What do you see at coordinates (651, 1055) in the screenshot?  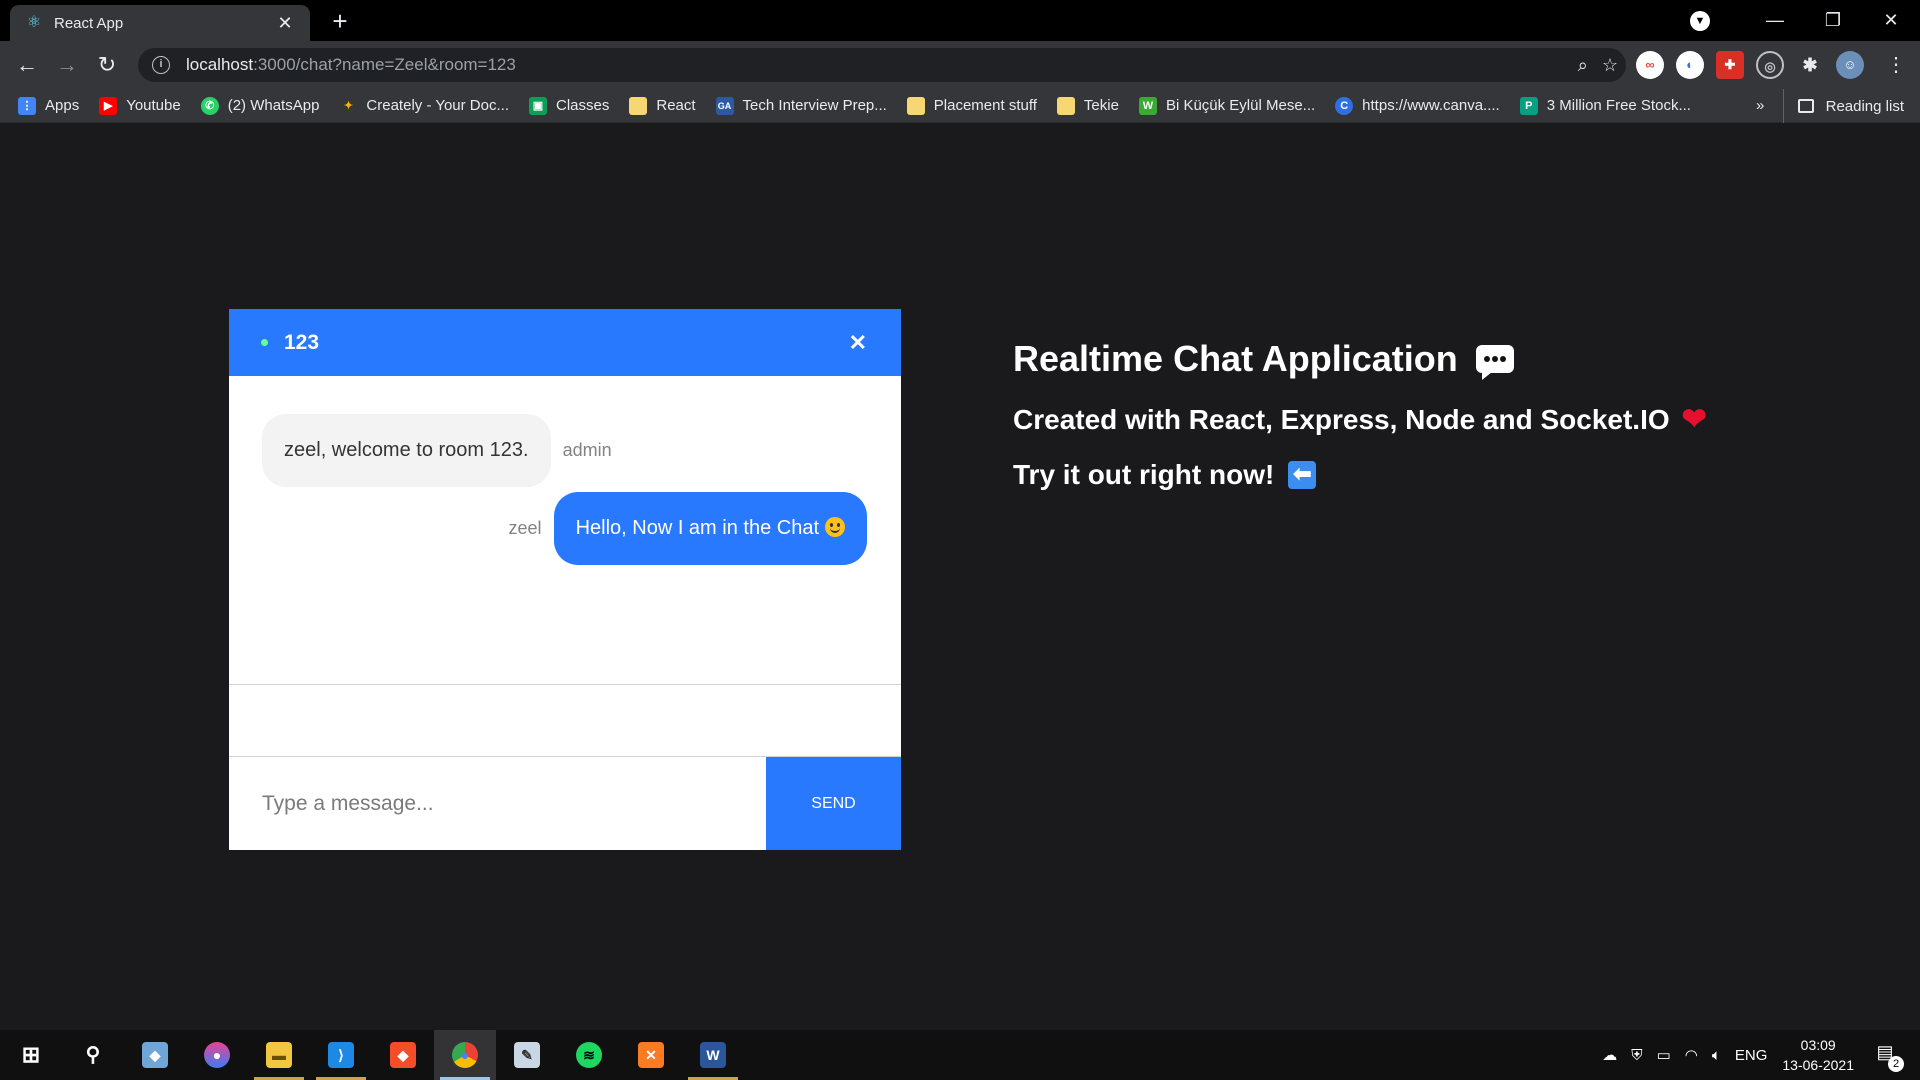 I see `xampp-icon: ✕` at bounding box center [651, 1055].